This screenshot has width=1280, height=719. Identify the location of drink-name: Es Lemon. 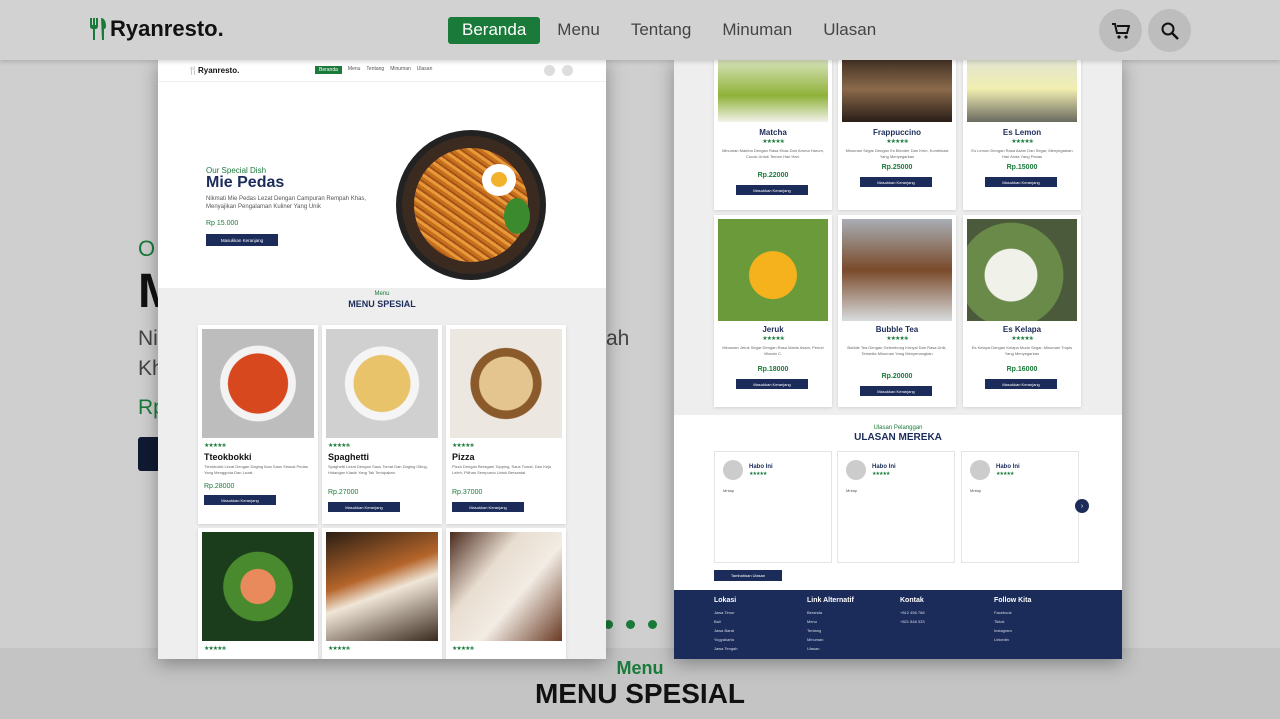
(1022, 132).